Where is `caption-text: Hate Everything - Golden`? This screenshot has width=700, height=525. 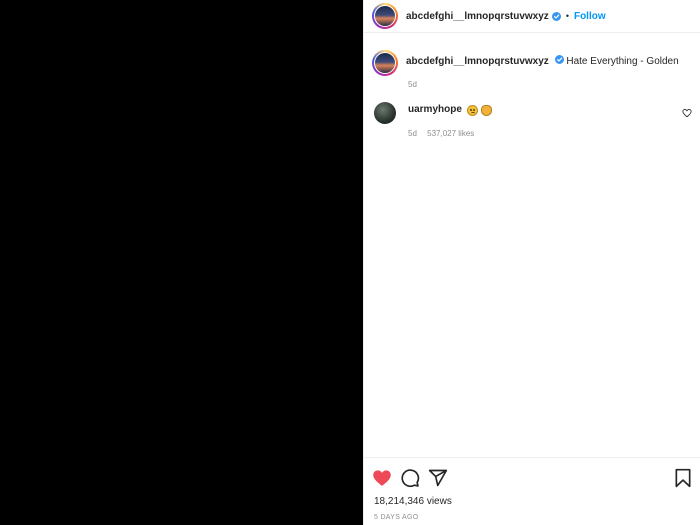 caption-text: Hate Everything - Golden is located at coordinates (622, 61).